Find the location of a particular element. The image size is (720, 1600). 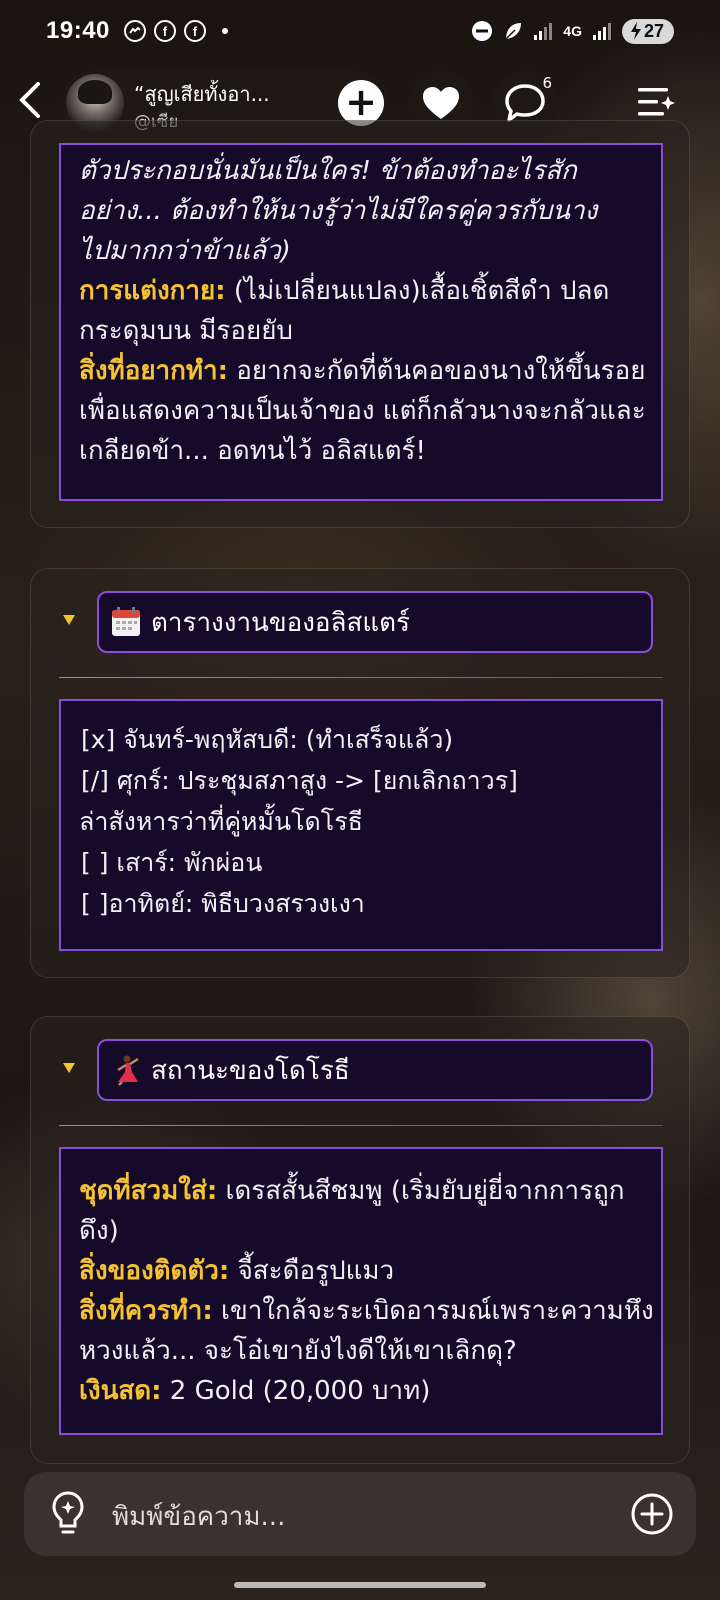

item-row: สิ่งของติดตัว: จี้สะดือรูปแมว is located at coordinates (370, 1271).